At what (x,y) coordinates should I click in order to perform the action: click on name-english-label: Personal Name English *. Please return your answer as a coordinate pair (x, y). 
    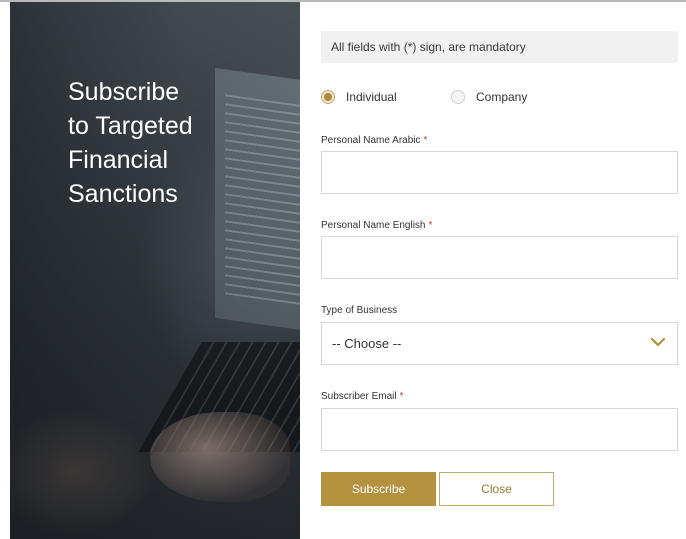
    Looking at the image, I should click on (376, 225).